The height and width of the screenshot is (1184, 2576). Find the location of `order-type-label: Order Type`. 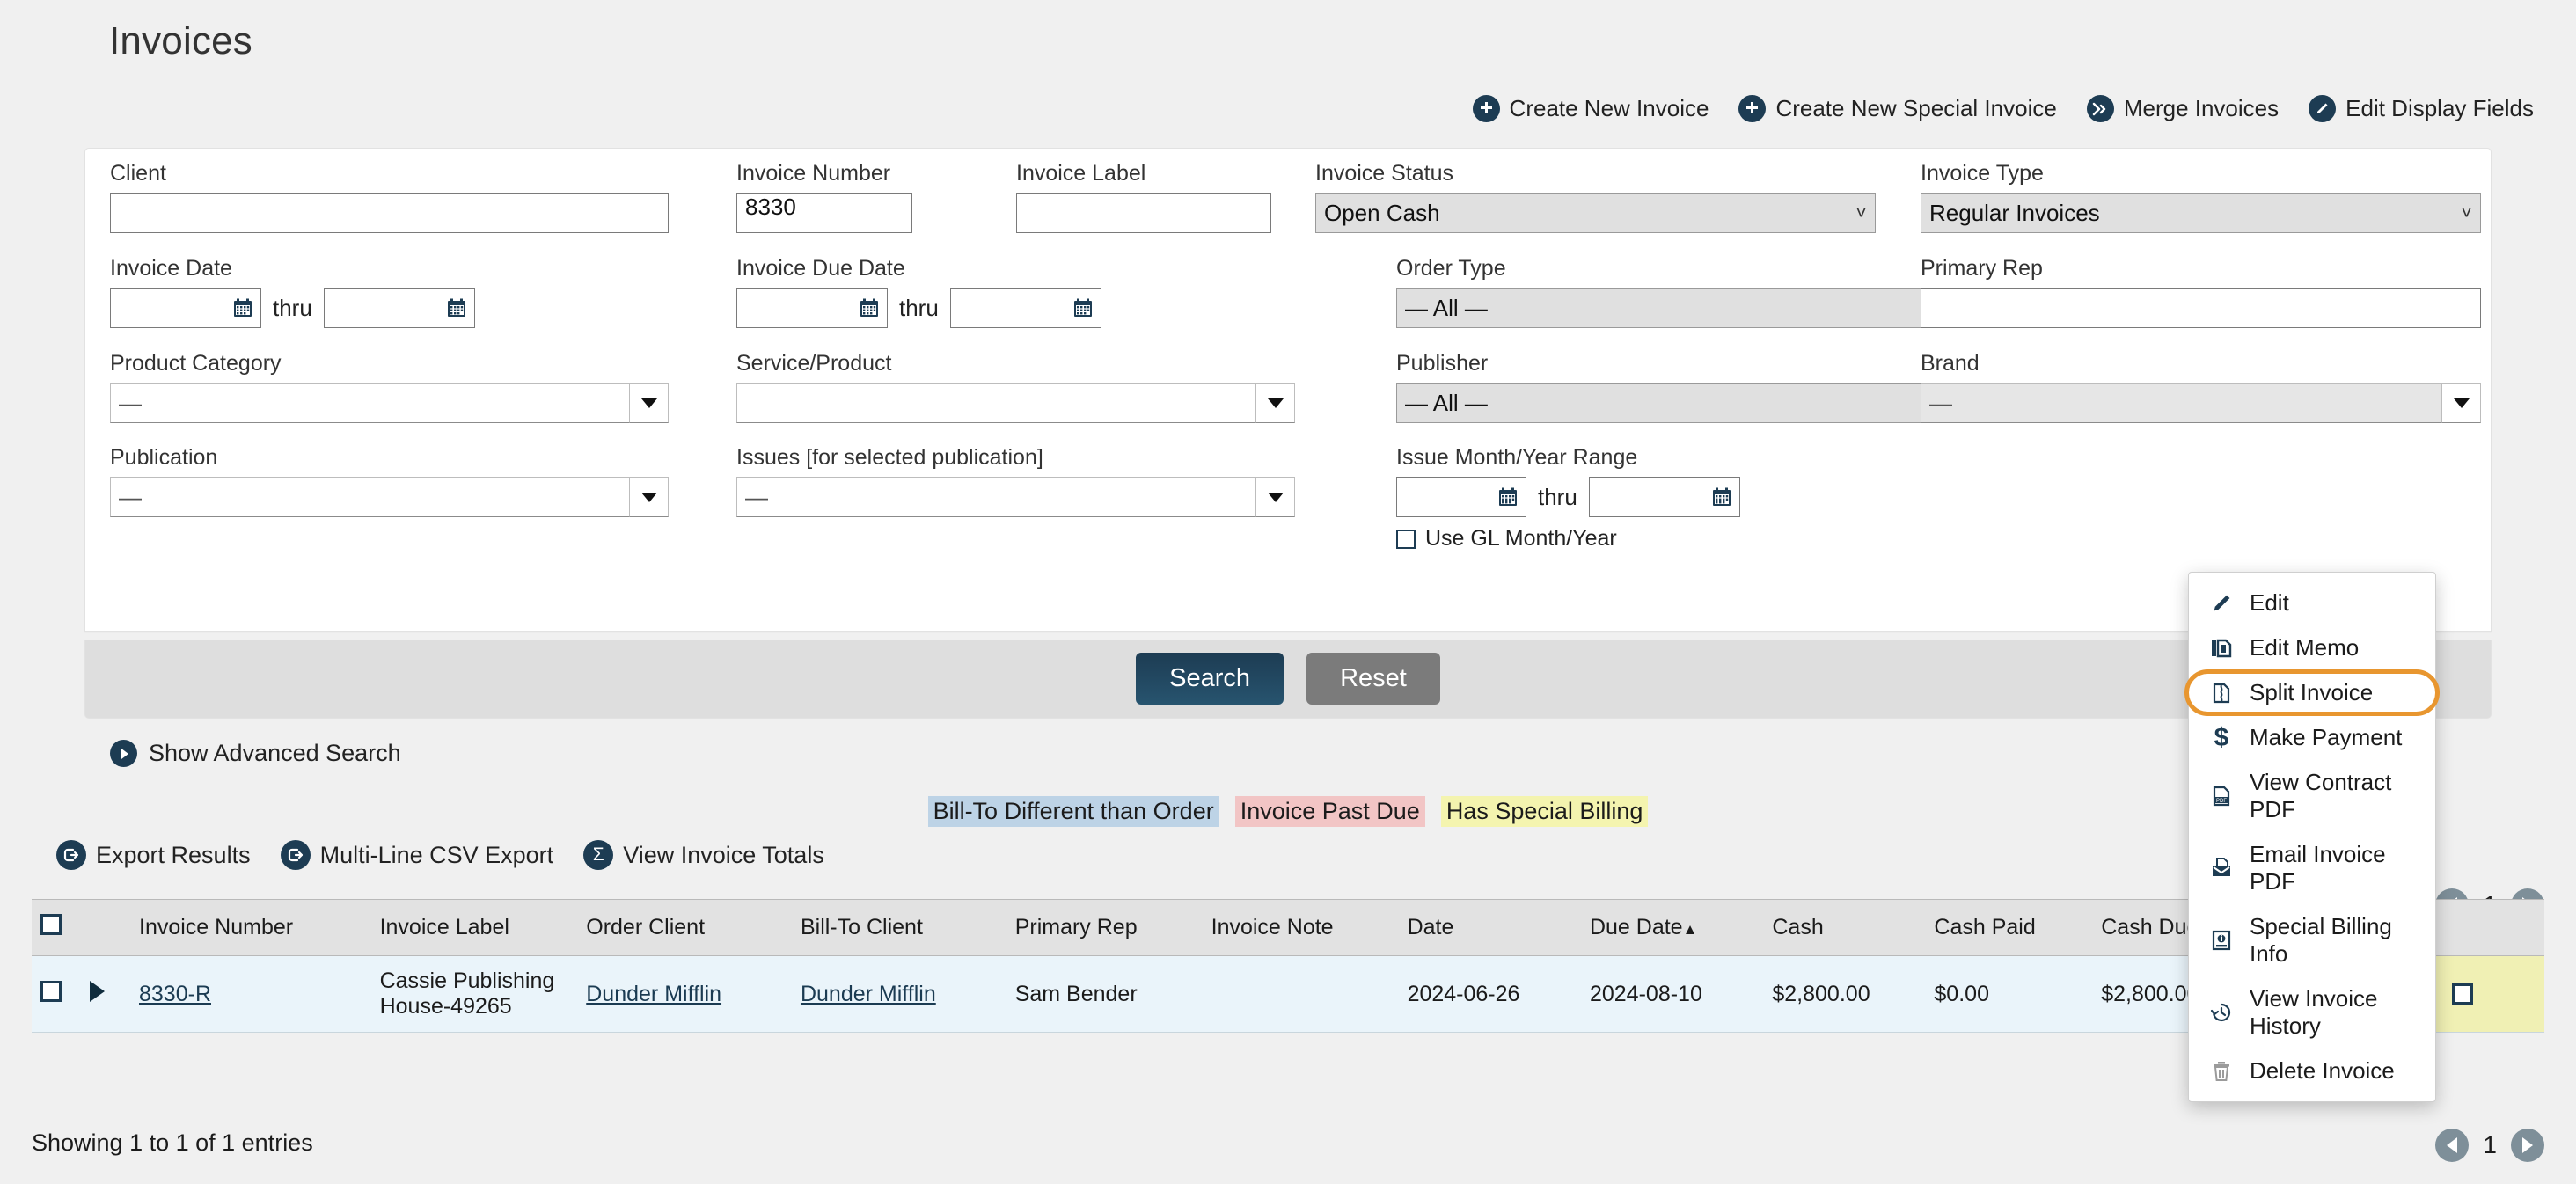

order-type-label: Order Type is located at coordinates (1451, 268).